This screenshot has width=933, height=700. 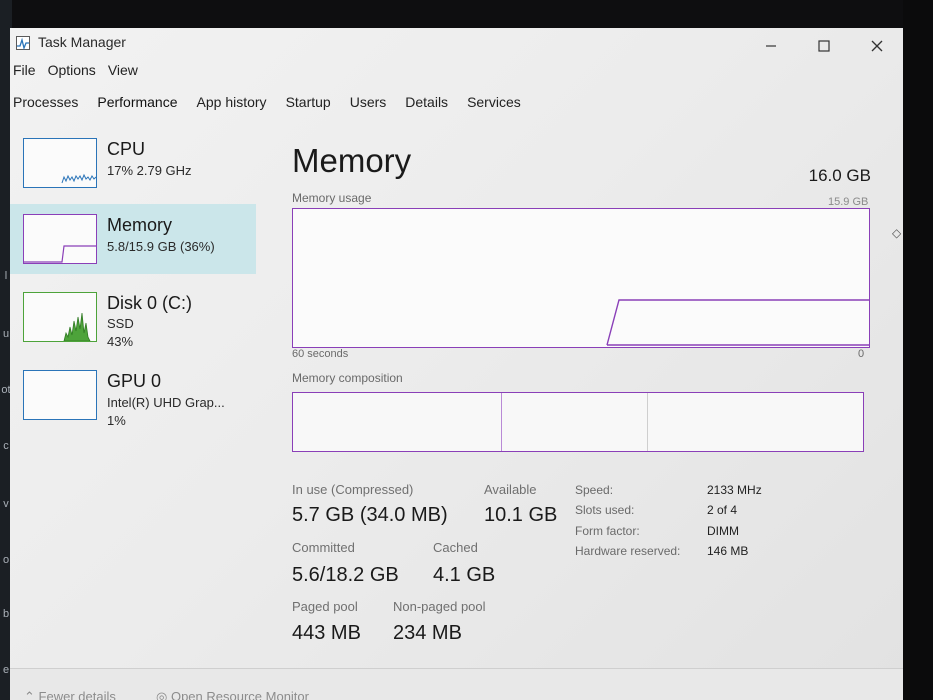 What do you see at coordinates (723, 531) in the screenshot?
I see `form-factor-value: DIMM` at bounding box center [723, 531].